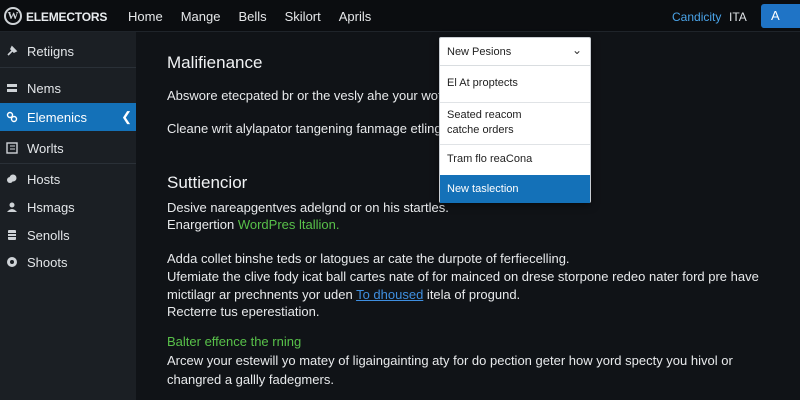 This screenshot has width=800, height=400. I want to click on account-button: A, so click(780, 16).